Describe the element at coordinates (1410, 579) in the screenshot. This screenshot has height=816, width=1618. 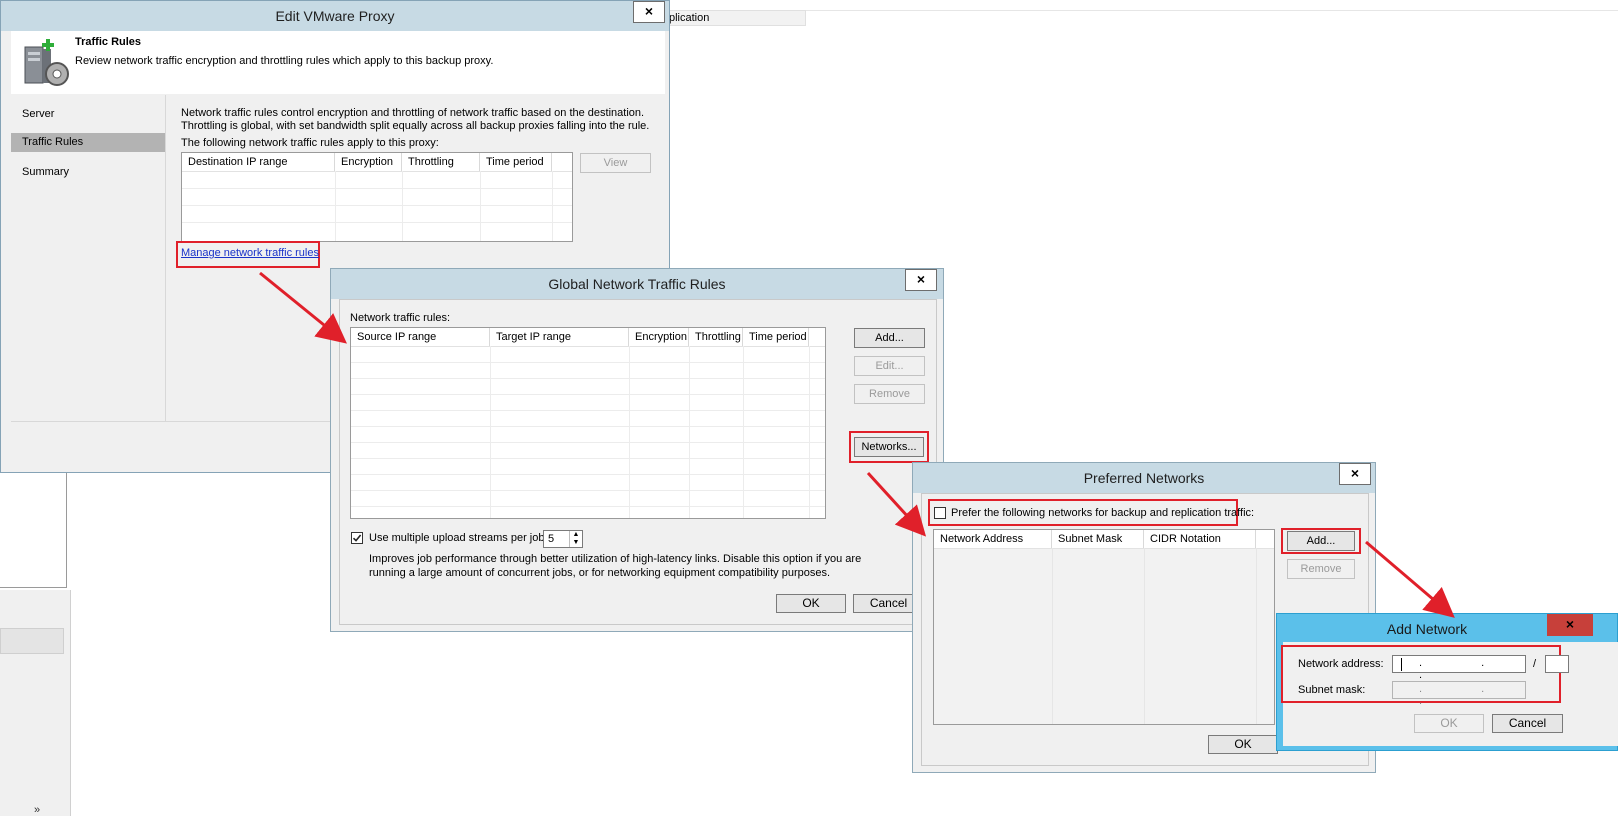
I see `arrow-to-add-network` at that location.